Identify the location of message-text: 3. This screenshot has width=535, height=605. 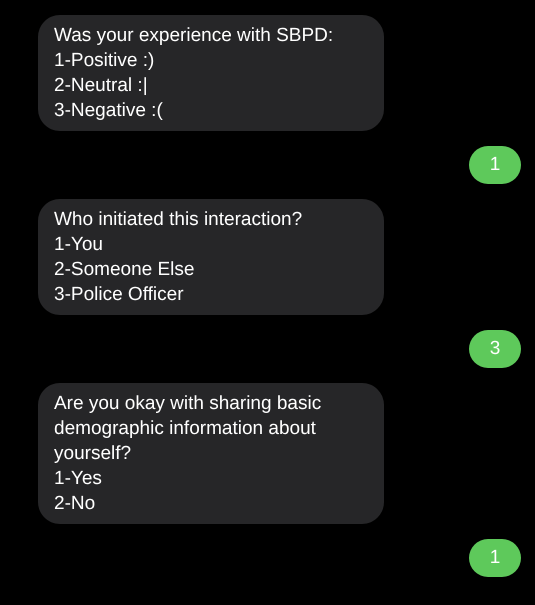
(495, 348).